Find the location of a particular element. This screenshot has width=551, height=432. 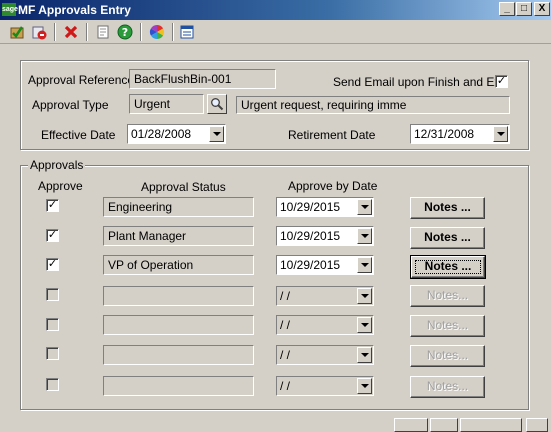

help-icon: ? is located at coordinates (125, 32).